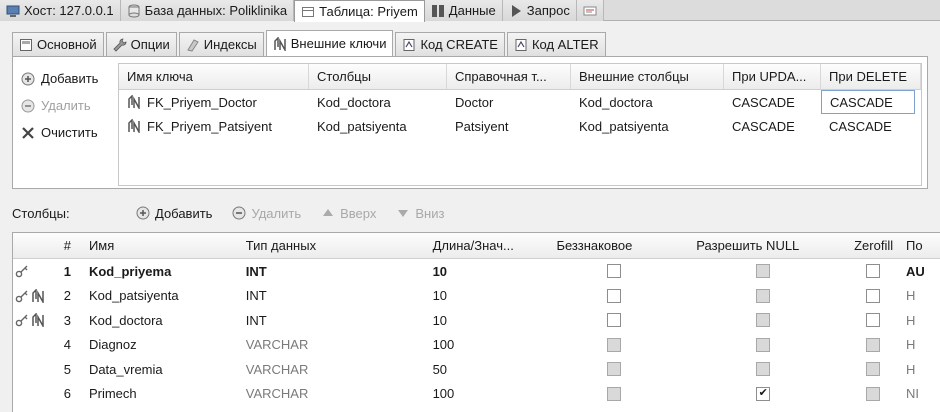  What do you see at coordinates (871, 76) in the screenshot?
I see `fk-header-on-delete: При DELETE` at bounding box center [871, 76].